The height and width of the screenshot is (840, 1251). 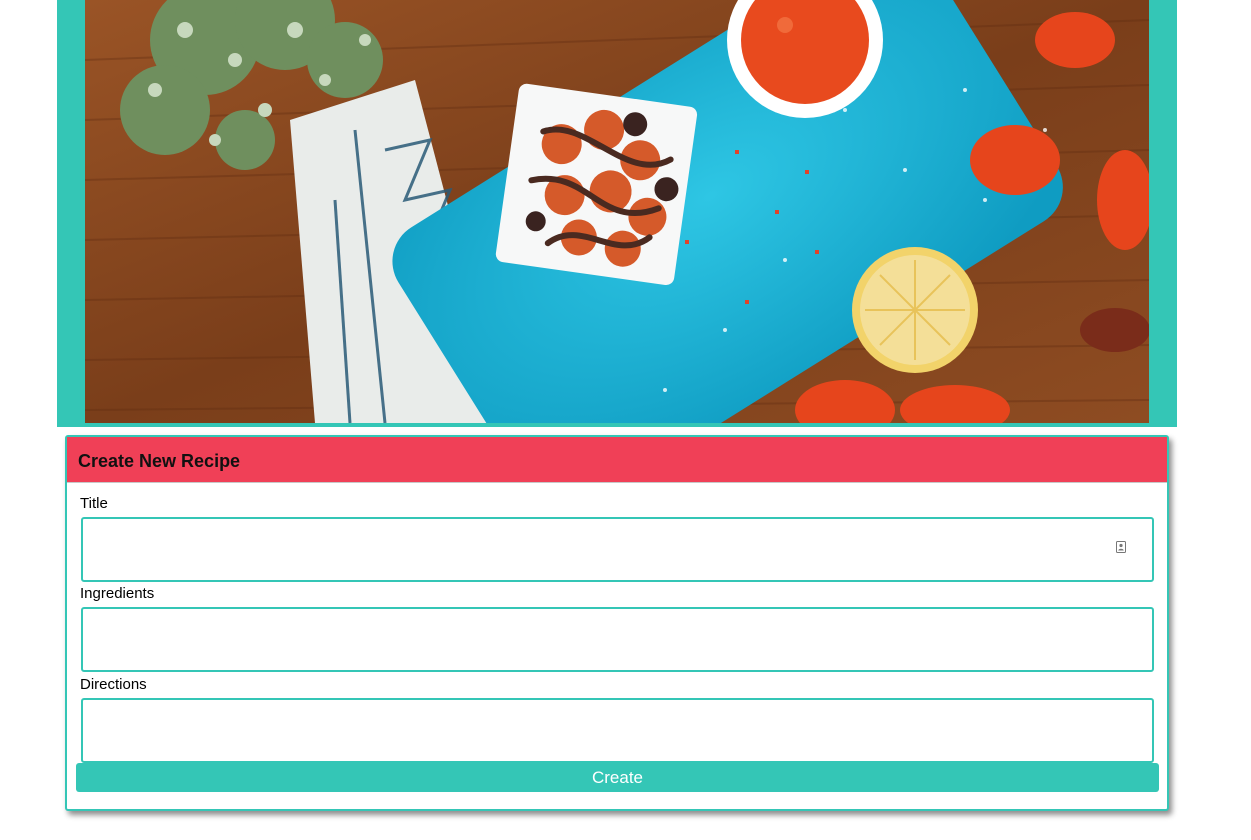 What do you see at coordinates (617, 730) in the screenshot?
I see `directions-input` at bounding box center [617, 730].